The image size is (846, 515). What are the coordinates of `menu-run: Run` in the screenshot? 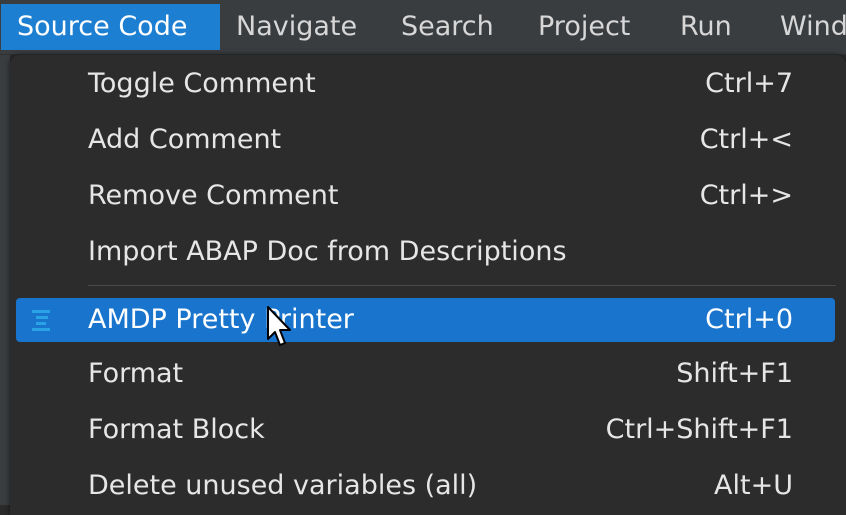 It's located at (706, 27).